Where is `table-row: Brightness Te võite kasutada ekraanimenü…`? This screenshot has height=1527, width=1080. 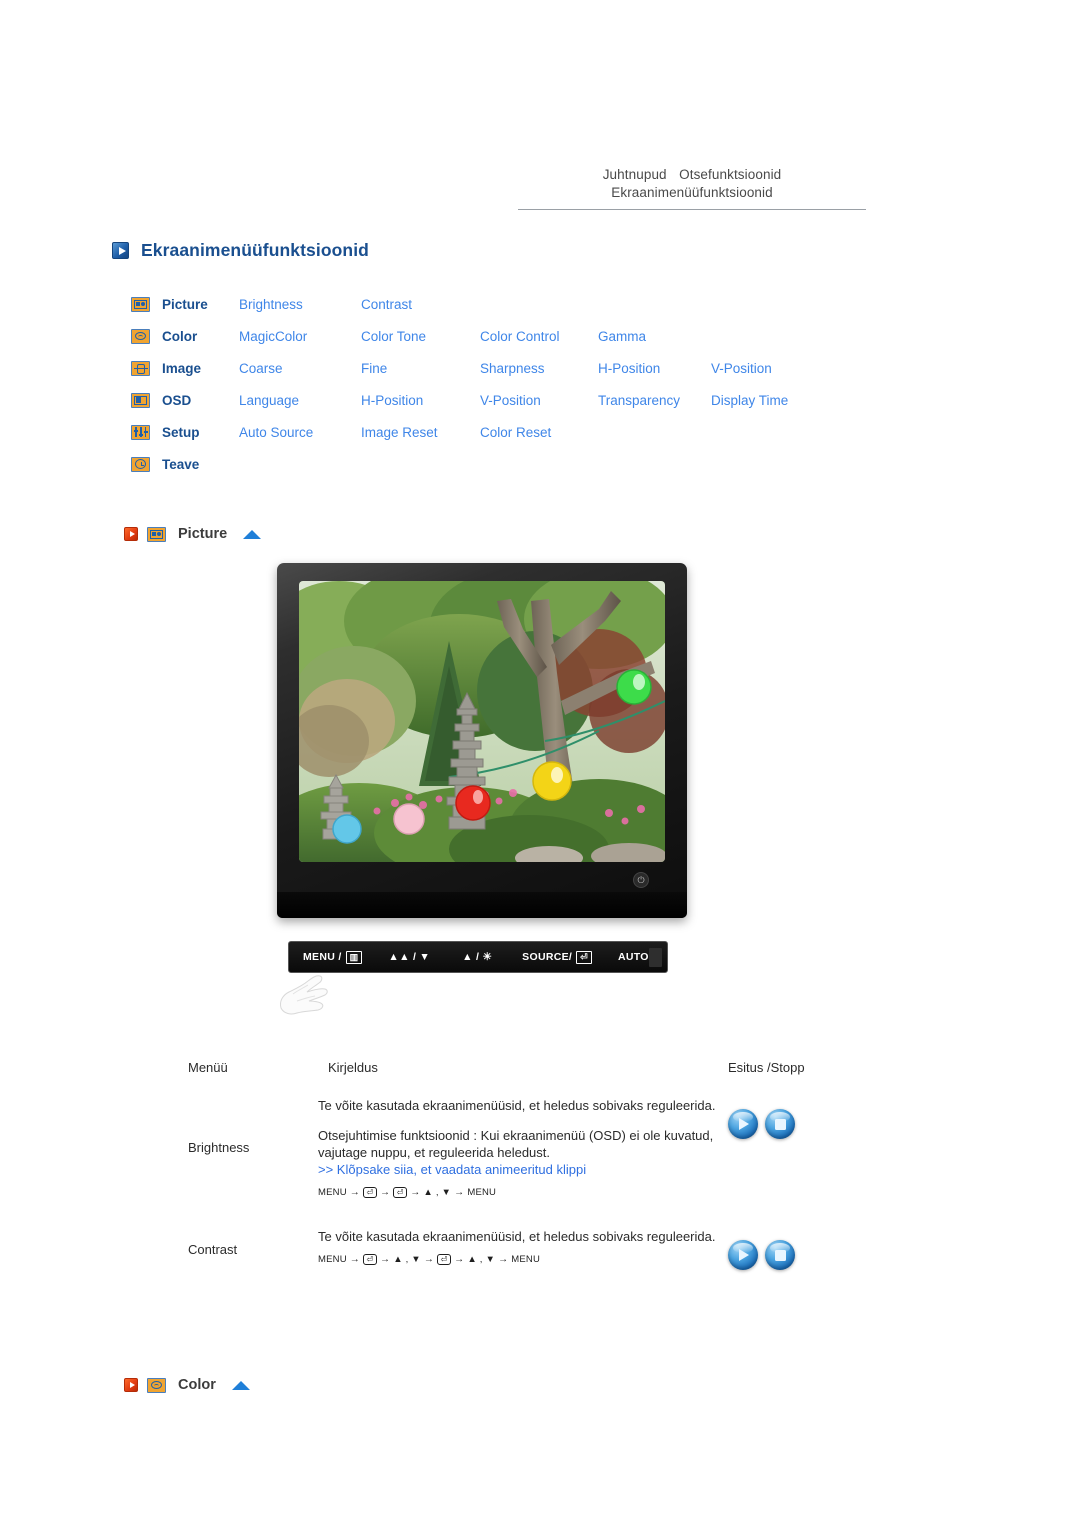 table-row: Brightness Te võite kasutada ekraanimenü… is located at coordinates (538, 1147).